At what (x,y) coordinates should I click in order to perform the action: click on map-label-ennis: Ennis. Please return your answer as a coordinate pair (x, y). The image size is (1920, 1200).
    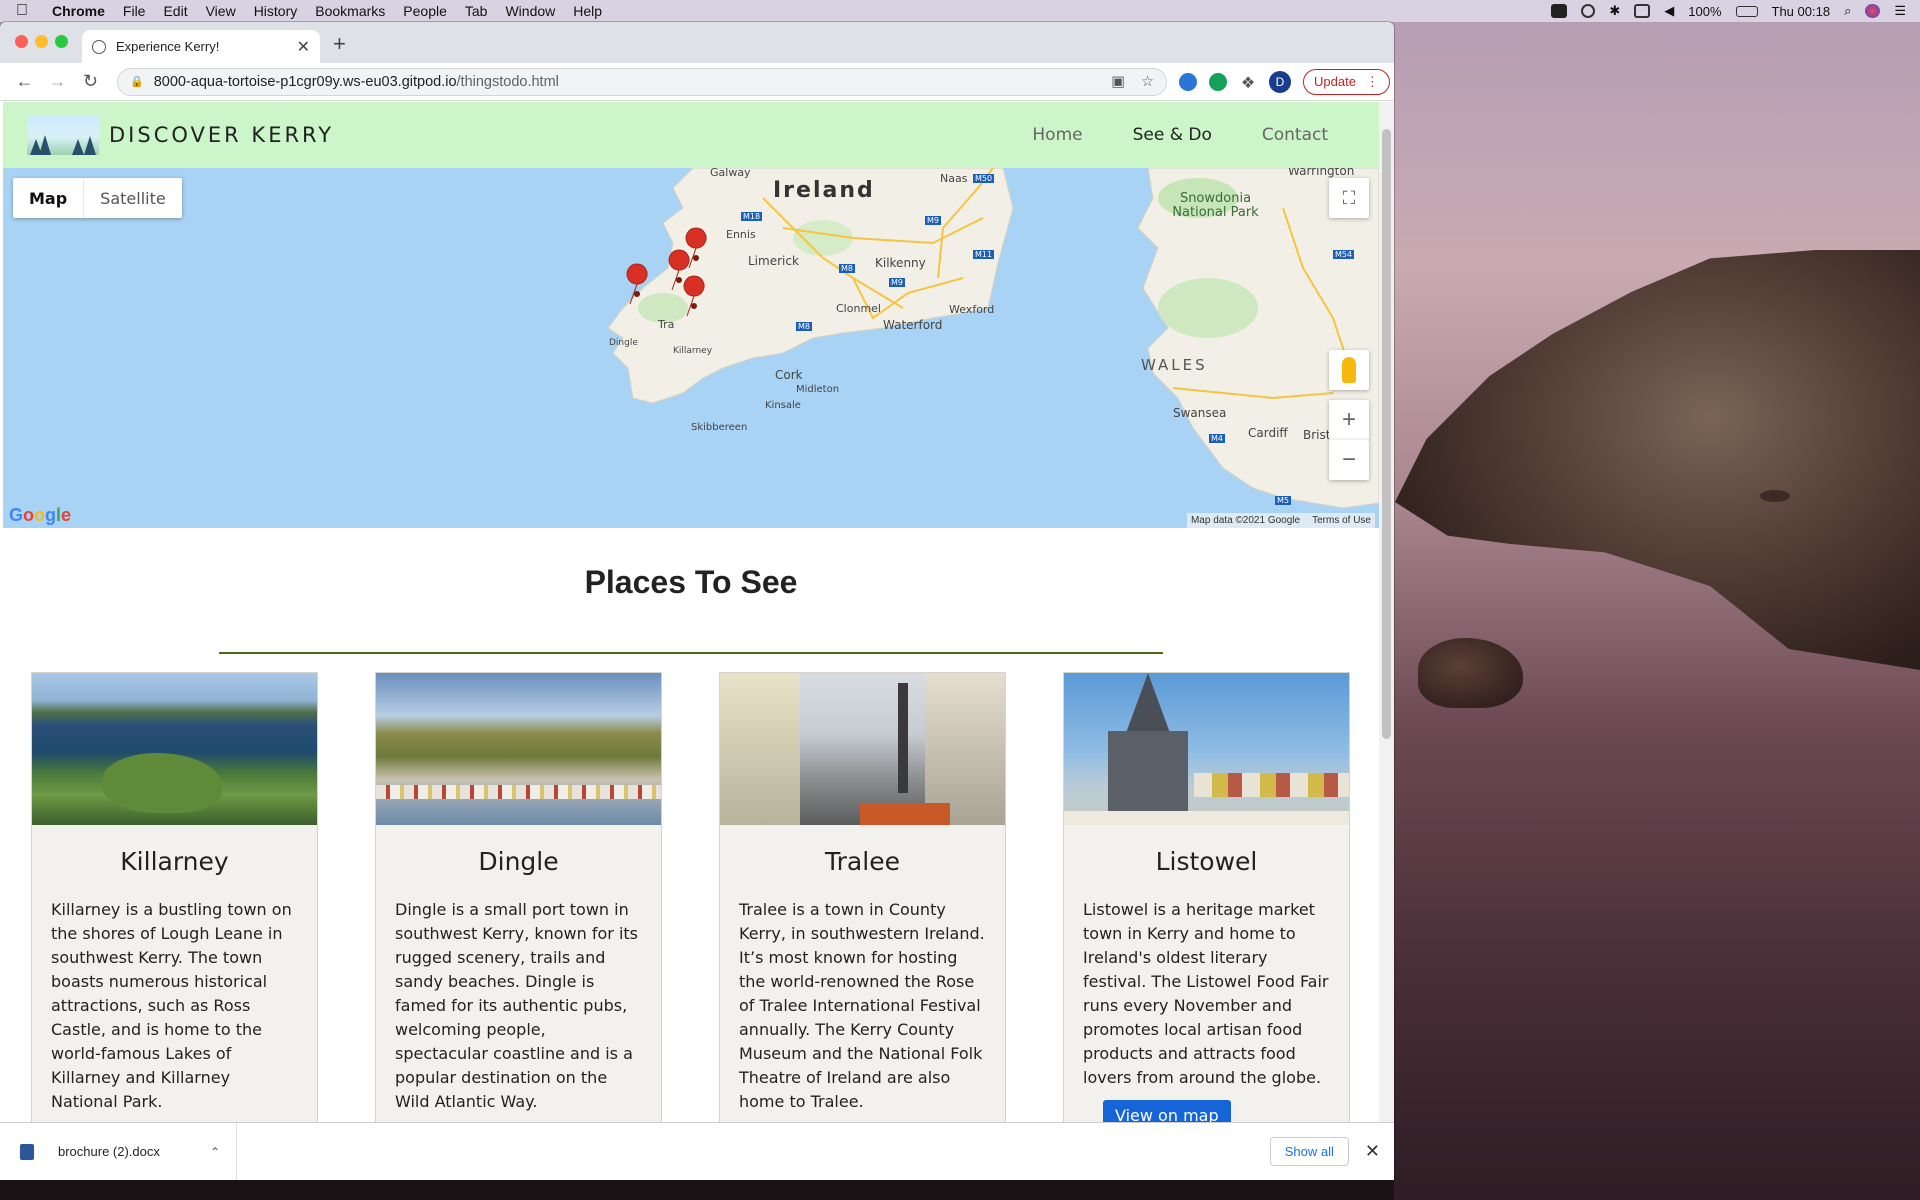
    Looking at the image, I should click on (741, 234).